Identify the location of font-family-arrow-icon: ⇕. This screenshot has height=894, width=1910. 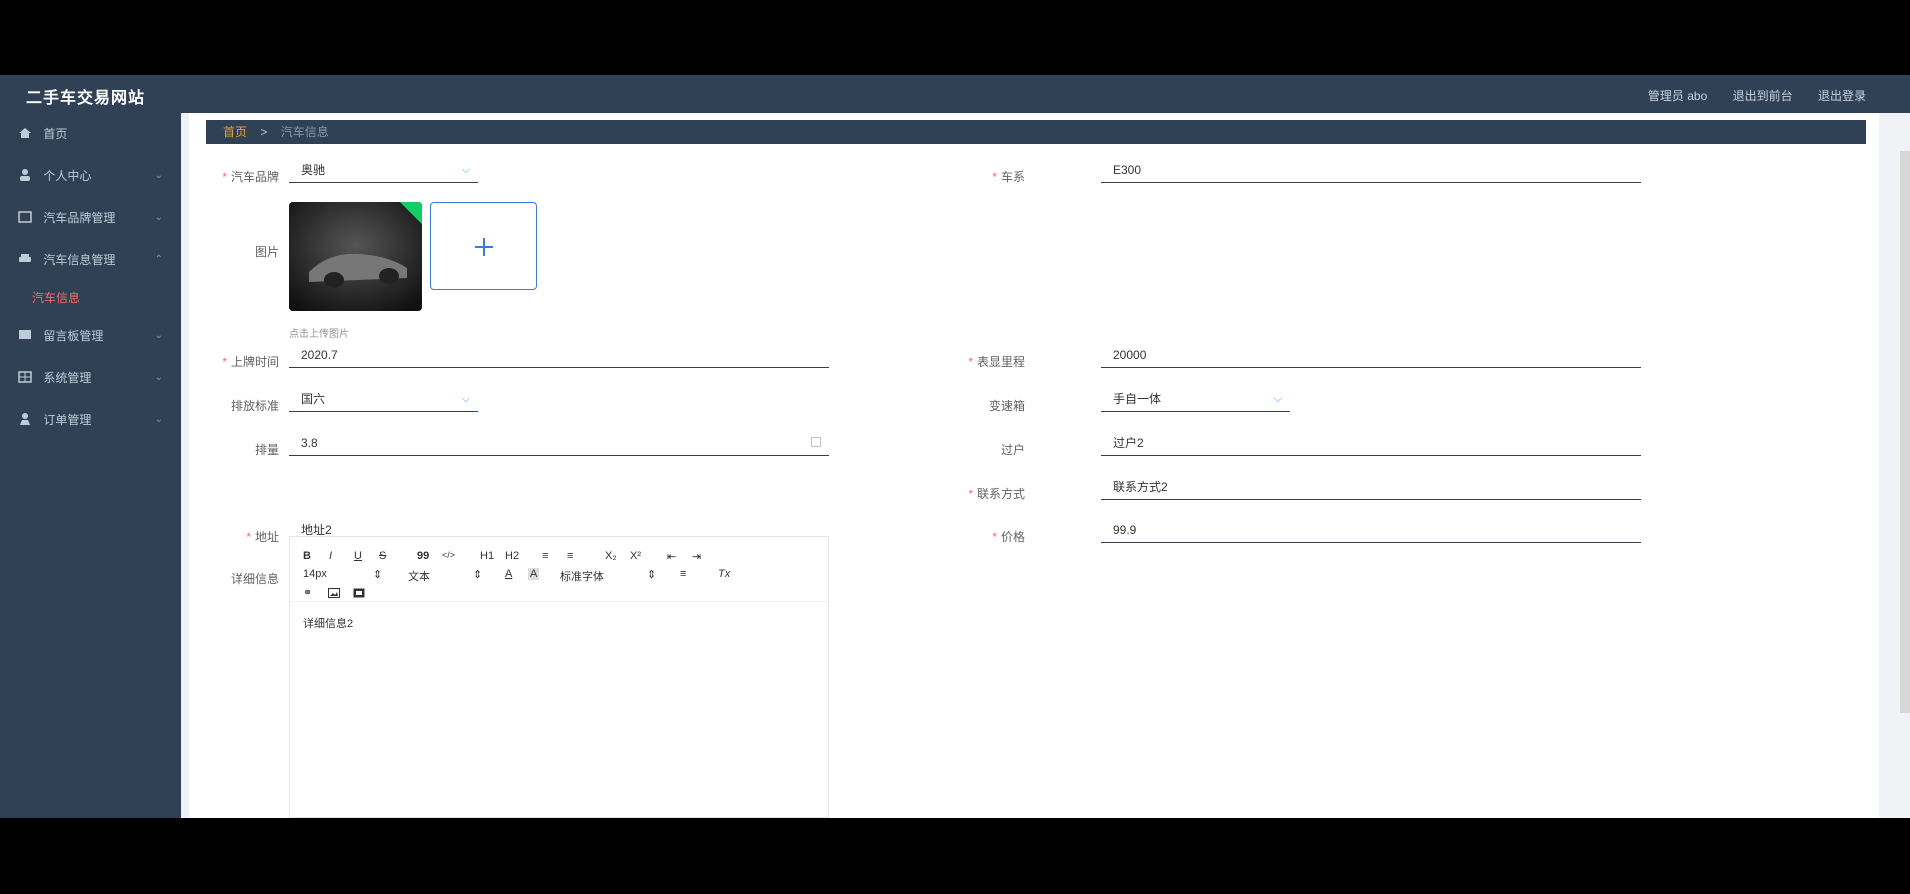
(652, 575).